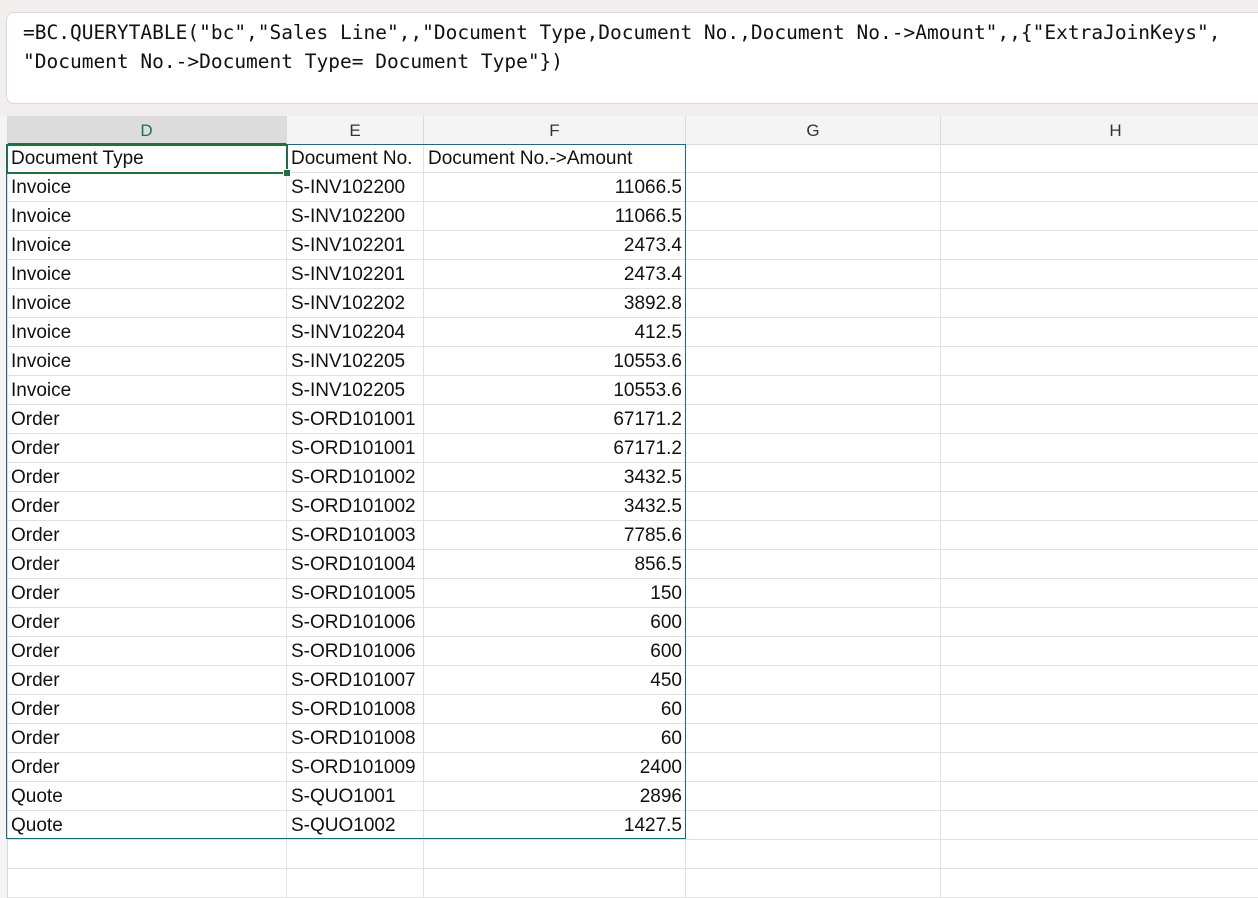 The width and height of the screenshot is (1258, 898). What do you see at coordinates (813, 130) in the screenshot?
I see `column-header-g: G` at bounding box center [813, 130].